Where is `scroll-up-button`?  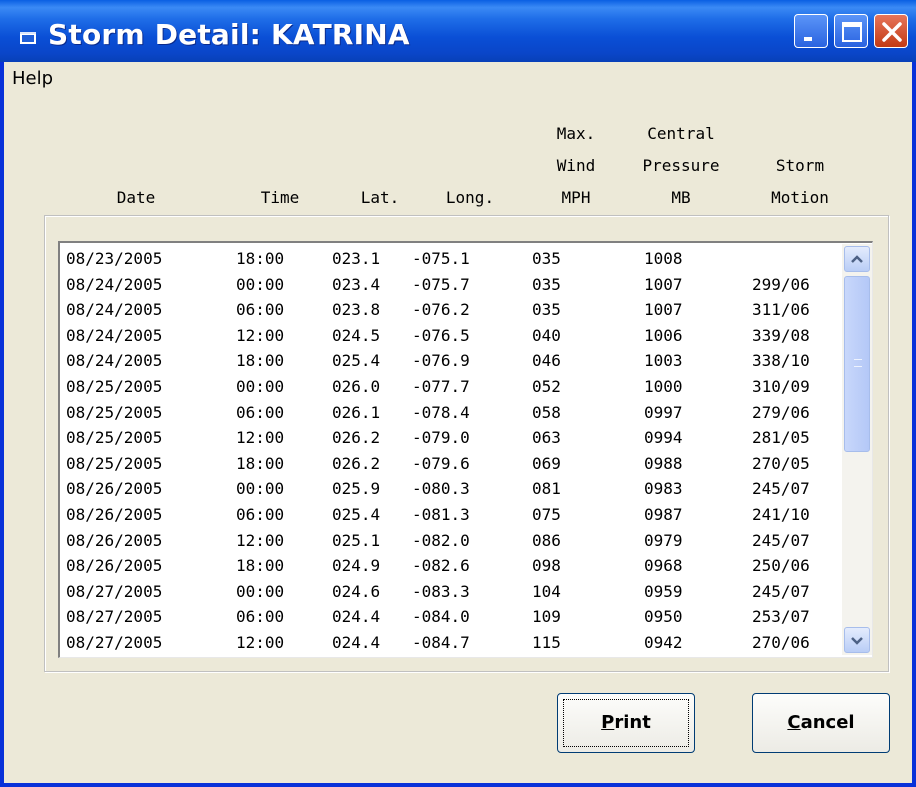 scroll-up-button is located at coordinates (857, 259).